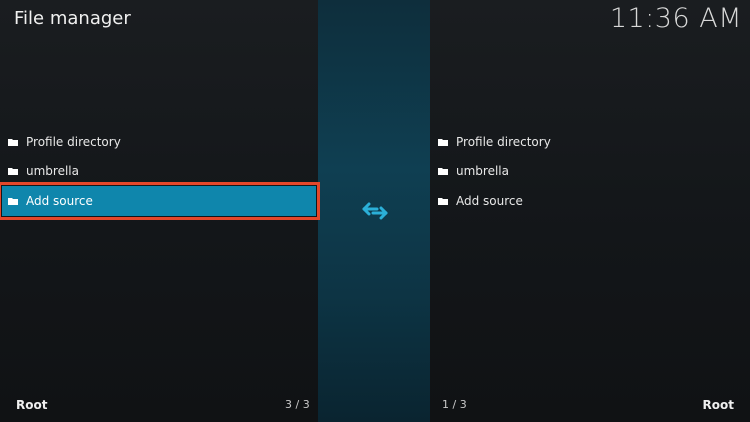 This screenshot has height=422, width=750. What do you see at coordinates (590, 142) in the screenshot?
I see `right-item-profile-directory: Profile directory` at bounding box center [590, 142].